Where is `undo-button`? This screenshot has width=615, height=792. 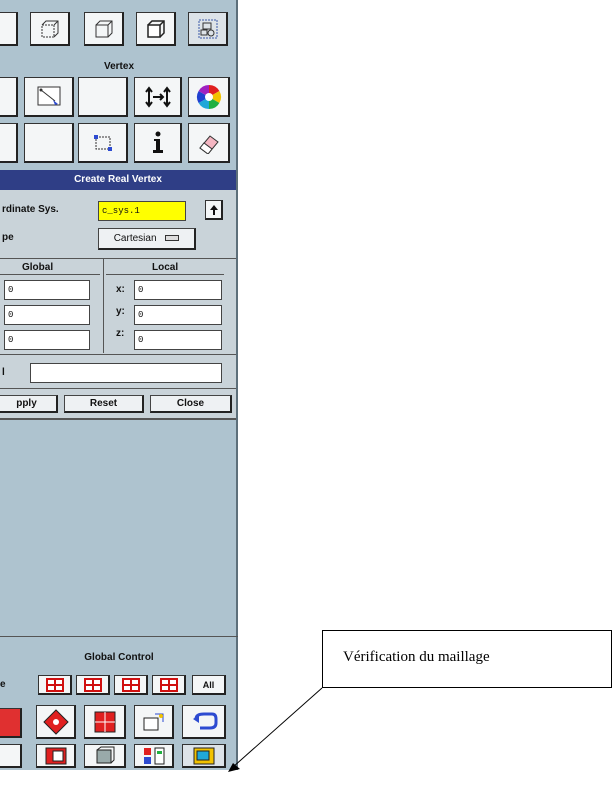 undo-button is located at coordinates (204, 722).